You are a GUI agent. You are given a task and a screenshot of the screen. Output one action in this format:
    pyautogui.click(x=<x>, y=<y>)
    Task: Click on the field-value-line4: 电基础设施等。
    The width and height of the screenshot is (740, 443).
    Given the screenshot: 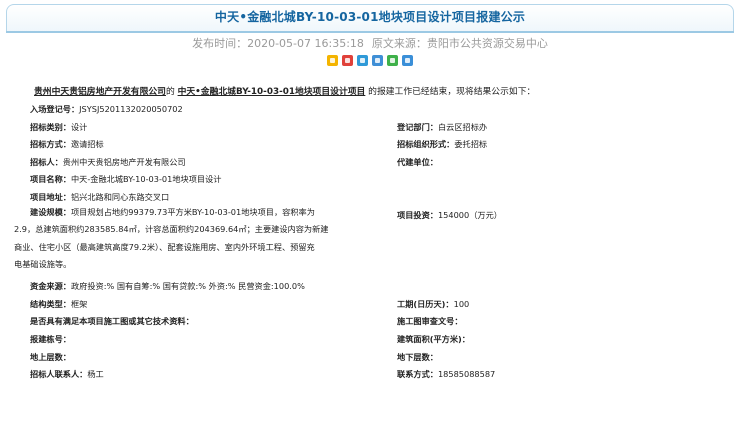 What is the action you would take?
    pyautogui.click(x=43, y=264)
    